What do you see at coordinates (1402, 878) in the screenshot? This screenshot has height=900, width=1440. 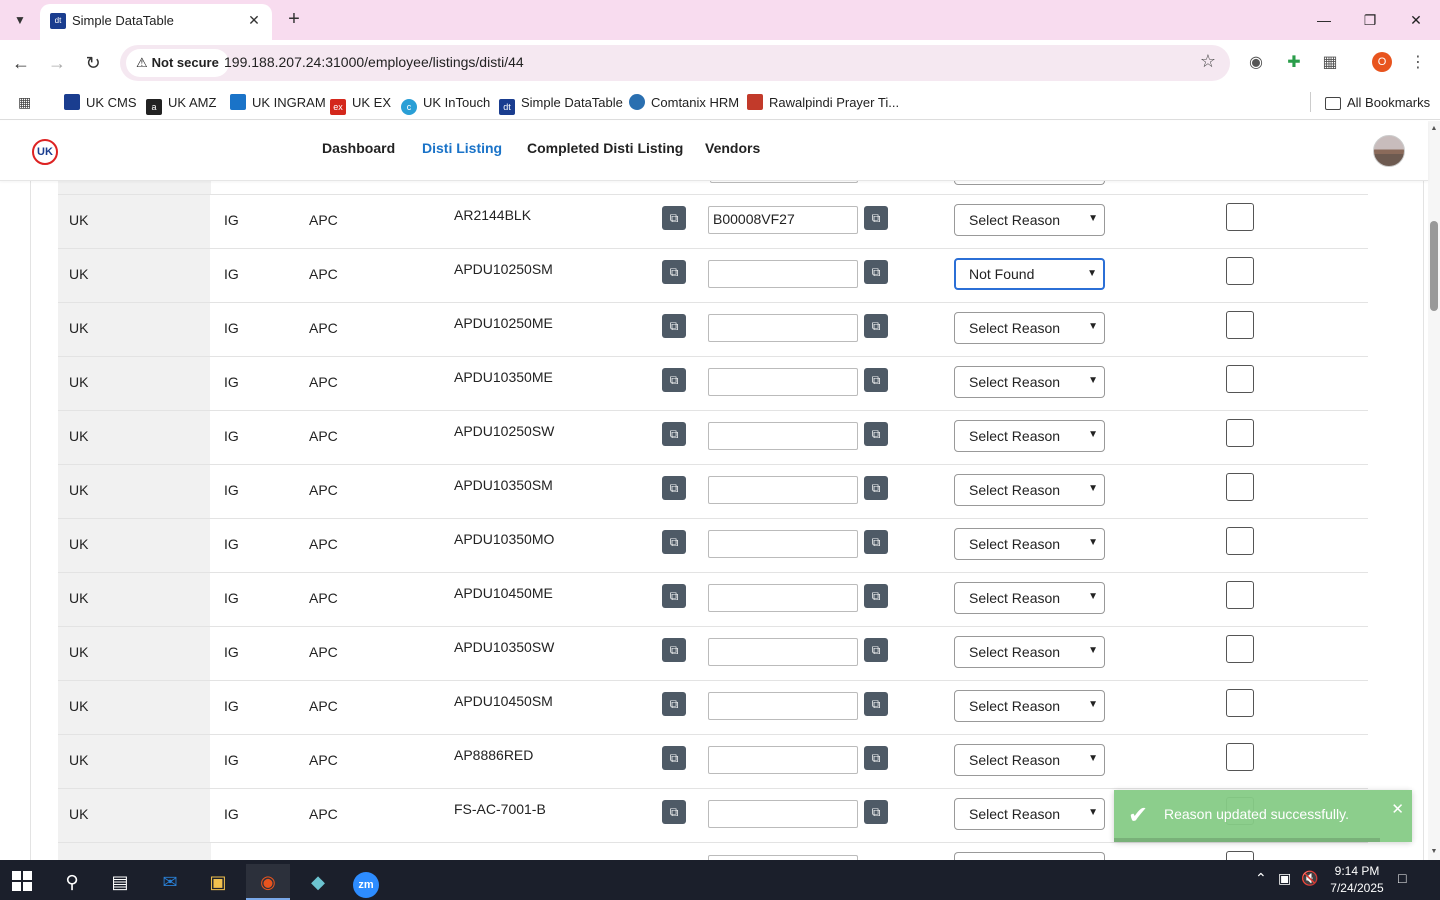 I see `notifications-icon: □` at bounding box center [1402, 878].